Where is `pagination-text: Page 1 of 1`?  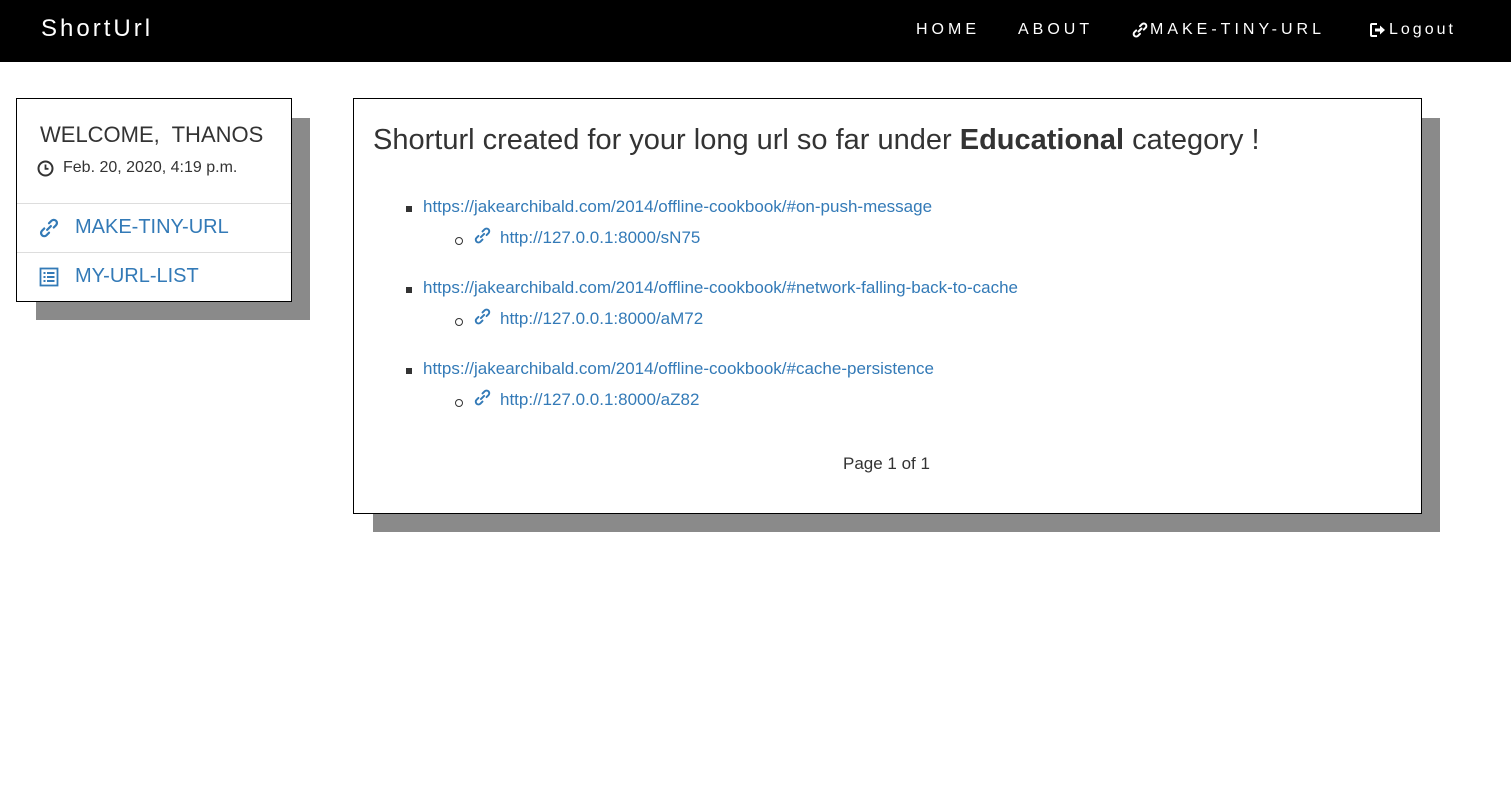 pagination-text: Page 1 of 1 is located at coordinates (886, 463).